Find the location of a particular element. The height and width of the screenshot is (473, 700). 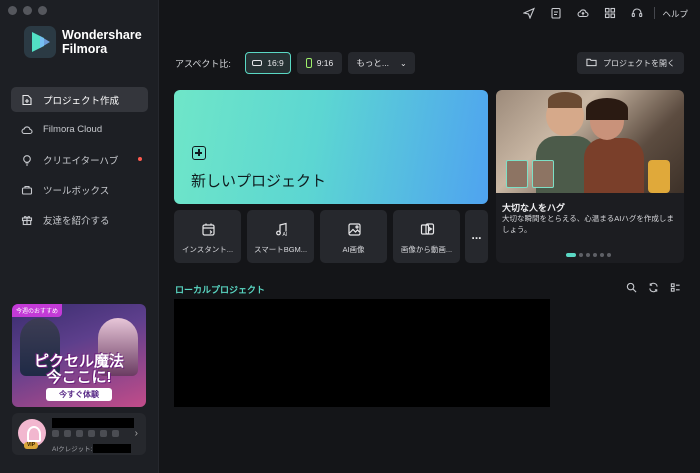

window-controls is located at coordinates (27, 10).